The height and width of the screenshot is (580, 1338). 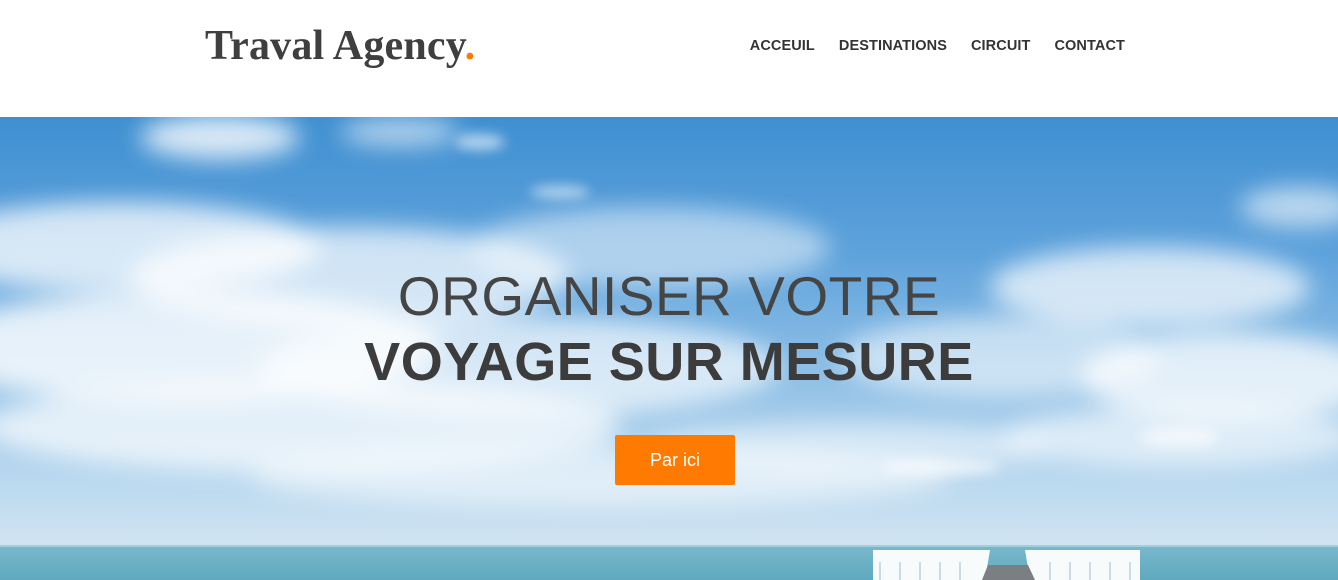 I want to click on nav-item-contact: CONTACT, so click(x=1089, y=46).